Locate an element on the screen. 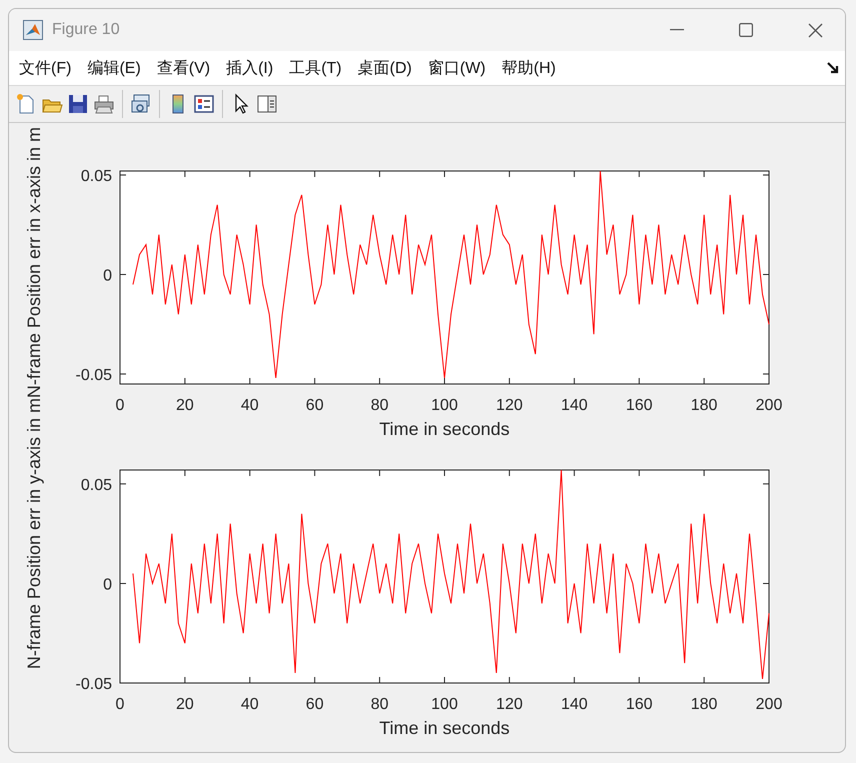 The image size is (856, 763). axis-title: N-frame Position err in y-axis in m is located at coordinates (34, 534).